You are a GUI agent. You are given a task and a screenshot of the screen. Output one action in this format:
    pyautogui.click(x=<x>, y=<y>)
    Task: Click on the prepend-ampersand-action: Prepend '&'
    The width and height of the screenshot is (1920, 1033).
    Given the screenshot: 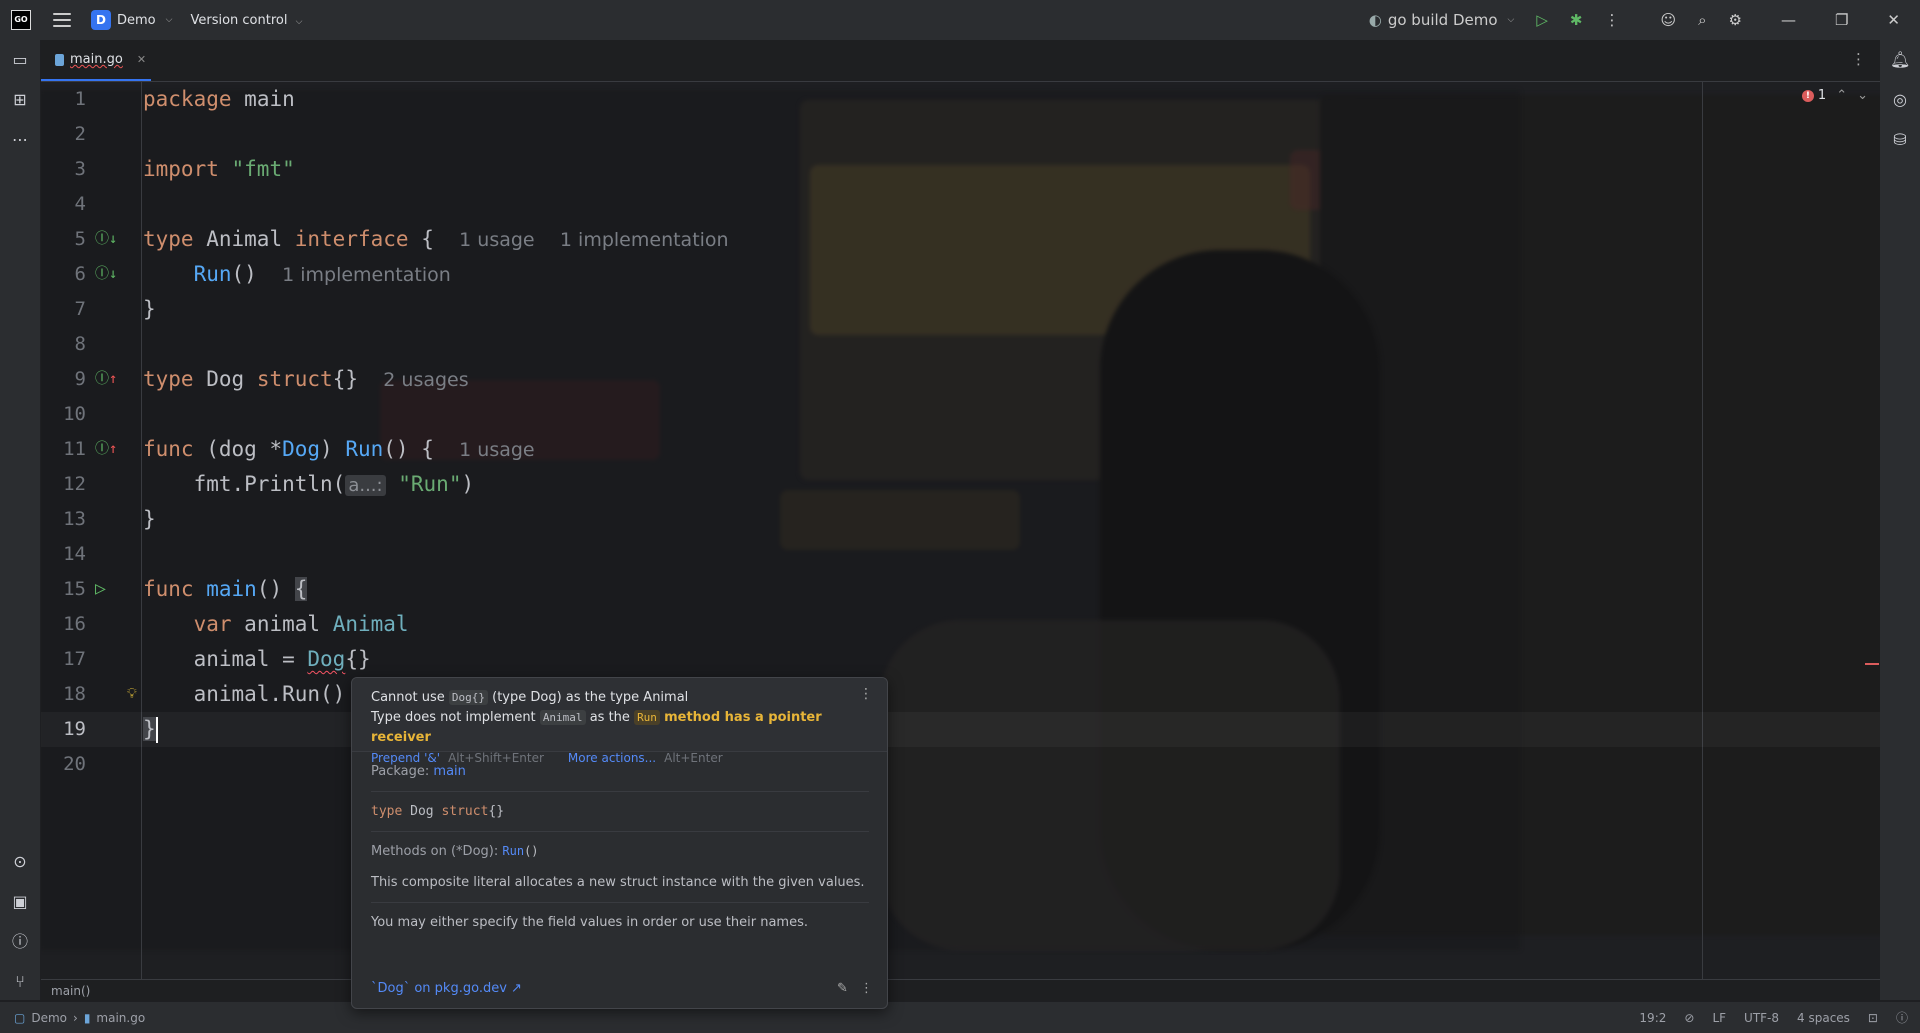 What is the action you would take?
    pyautogui.click(x=405, y=758)
    